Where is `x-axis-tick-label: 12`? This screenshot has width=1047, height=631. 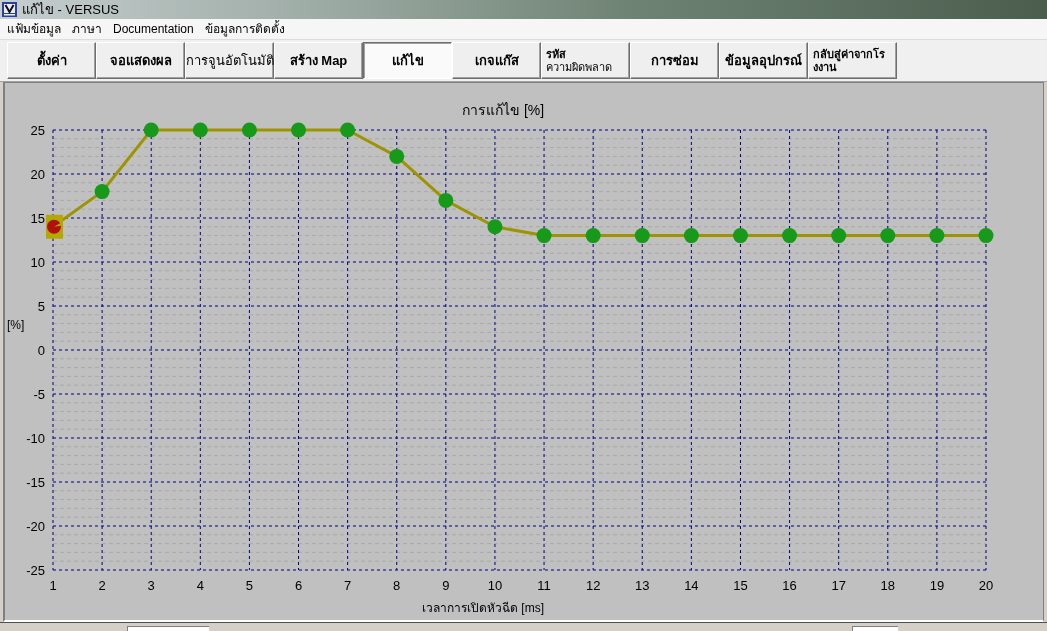 x-axis-tick-label: 12 is located at coordinates (593, 585).